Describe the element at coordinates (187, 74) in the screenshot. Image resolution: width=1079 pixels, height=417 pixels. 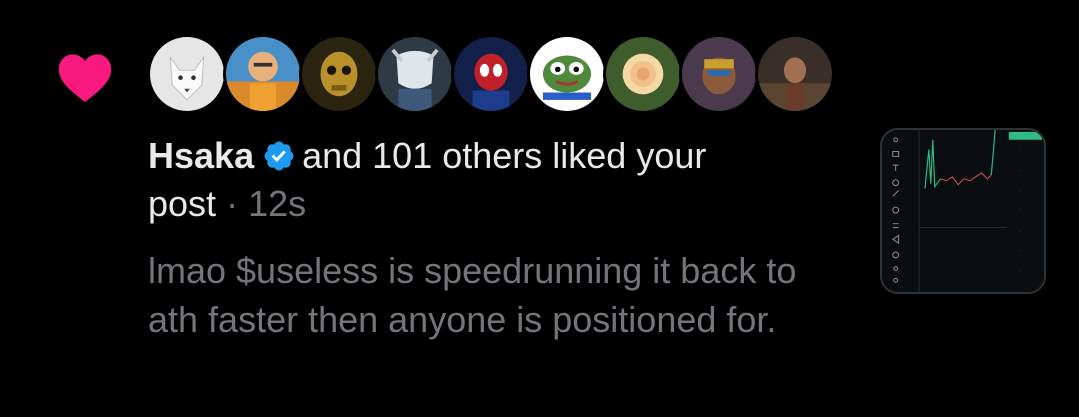
I see `white-wolf-avatar` at that location.